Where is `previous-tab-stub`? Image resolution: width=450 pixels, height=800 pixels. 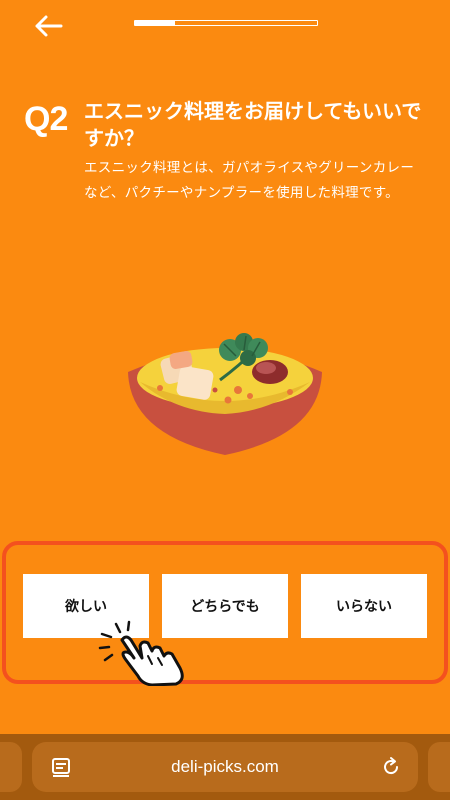
previous-tab-stub is located at coordinates (11, 767).